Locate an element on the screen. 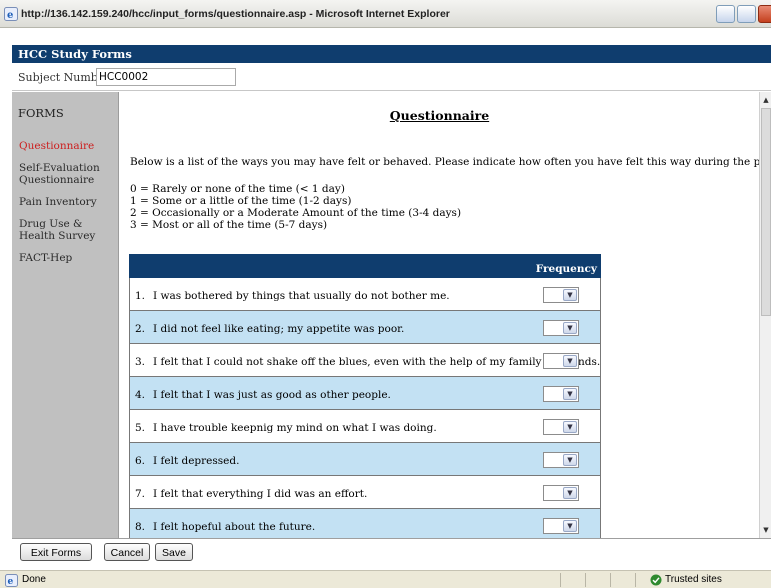 The width and height of the screenshot is (771, 588). app-header: HCC Study Forms is located at coordinates (391, 54).